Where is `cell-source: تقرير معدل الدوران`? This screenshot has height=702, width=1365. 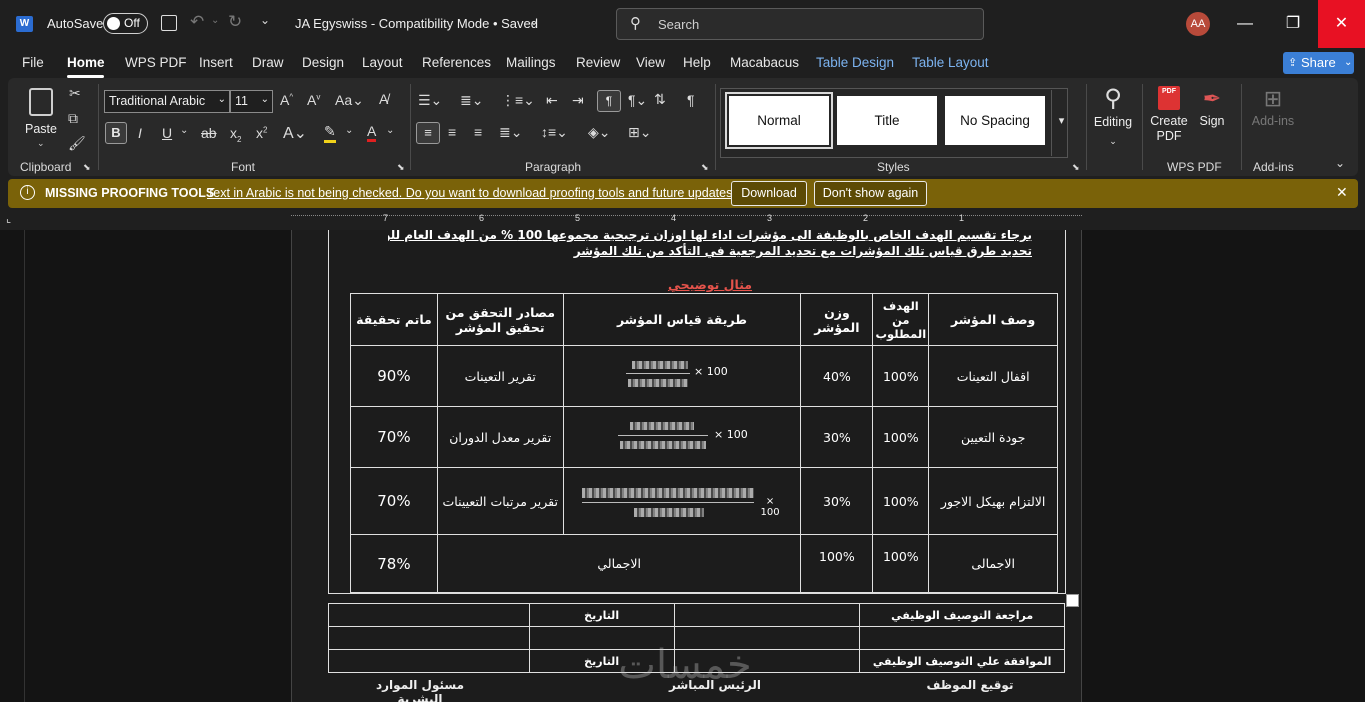
cell-source: تقرير معدل الدوران is located at coordinates (500, 437).